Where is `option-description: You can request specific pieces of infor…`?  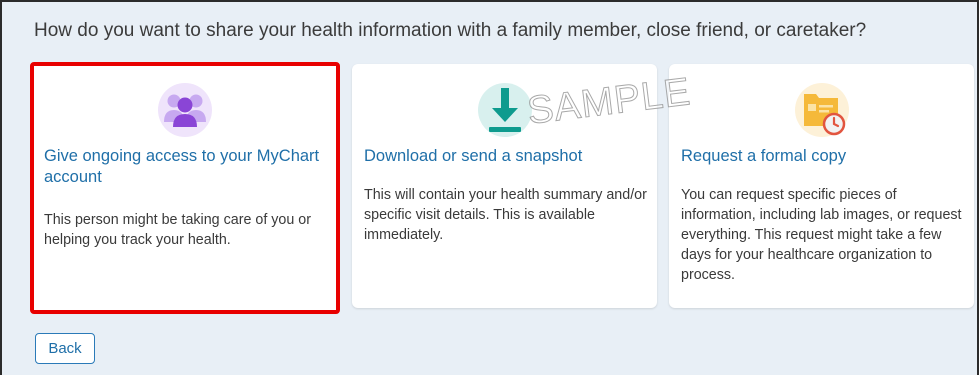 option-description: You can request specific pieces of infor… is located at coordinates (821, 235).